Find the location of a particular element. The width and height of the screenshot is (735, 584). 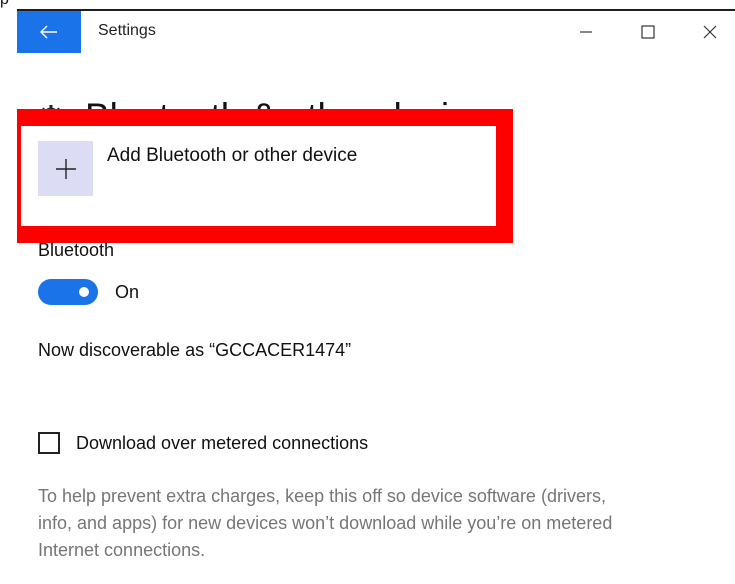

bluetooth-toggle-row: On is located at coordinates (88, 292).